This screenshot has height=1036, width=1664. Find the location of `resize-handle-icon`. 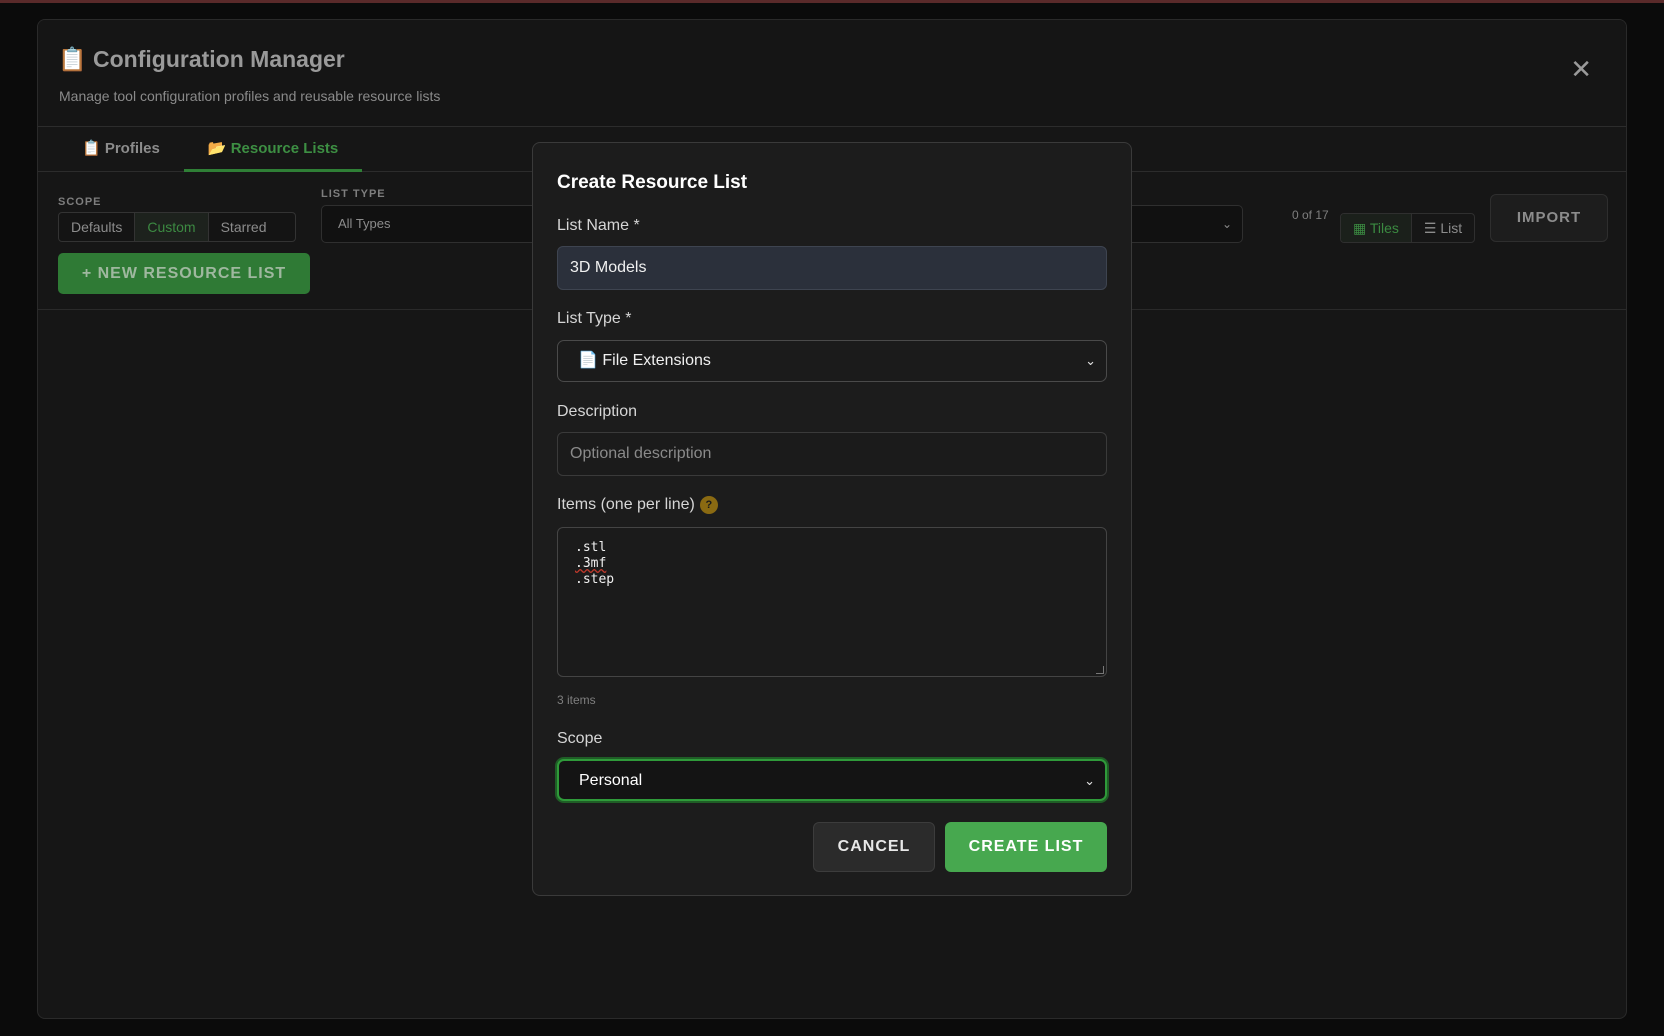

resize-handle-icon is located at coordinates (1100, 670).